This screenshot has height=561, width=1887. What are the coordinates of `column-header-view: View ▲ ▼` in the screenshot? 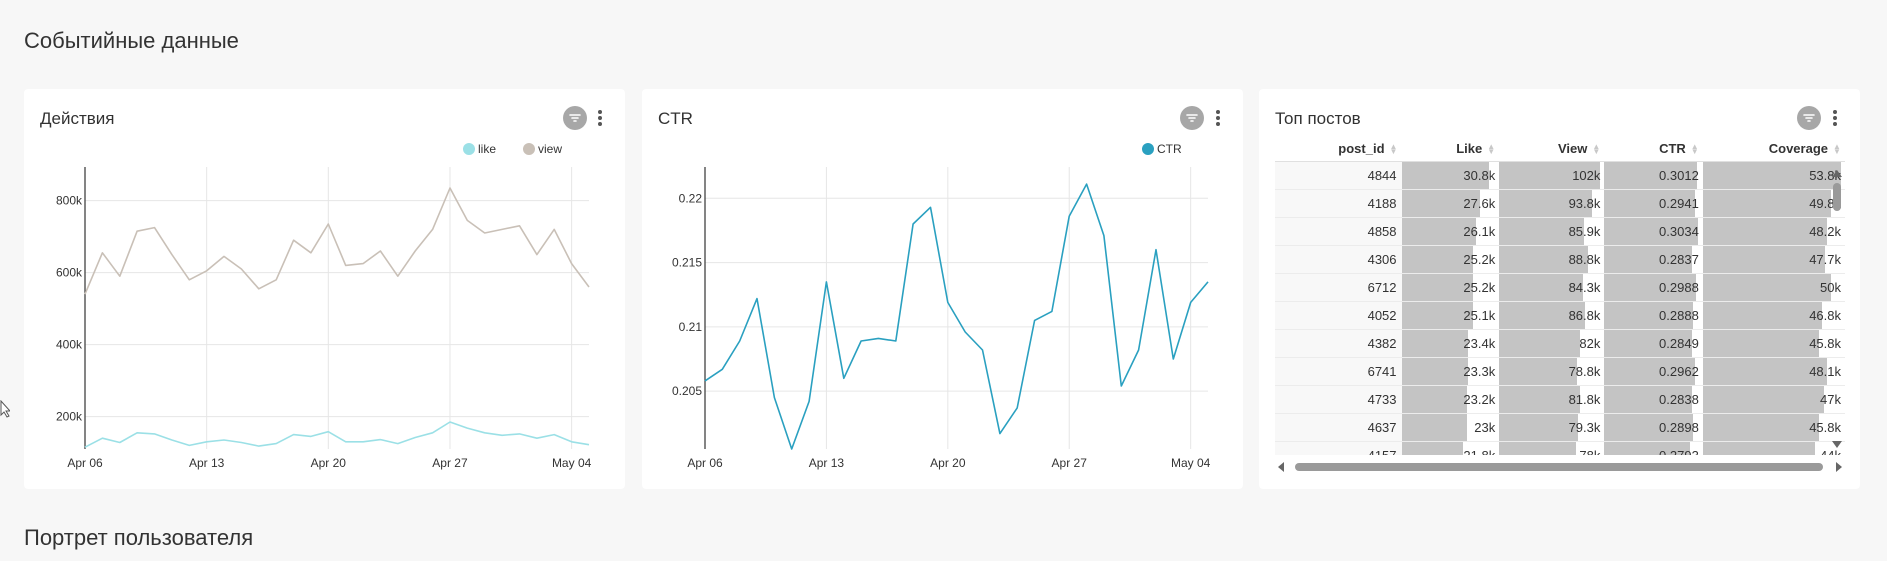 It's located at (1552, 148).